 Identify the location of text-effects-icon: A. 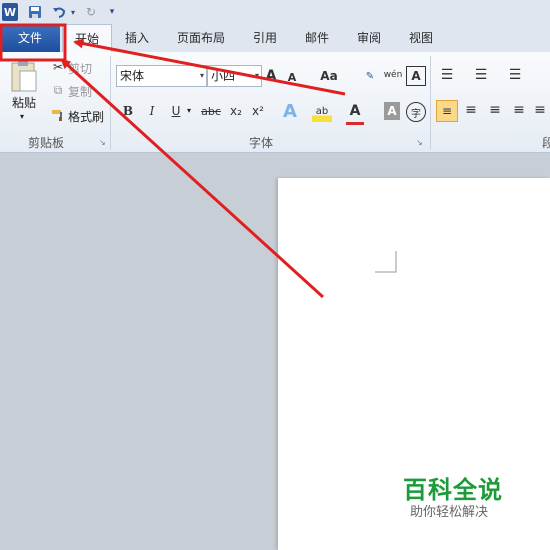
(290, 111).